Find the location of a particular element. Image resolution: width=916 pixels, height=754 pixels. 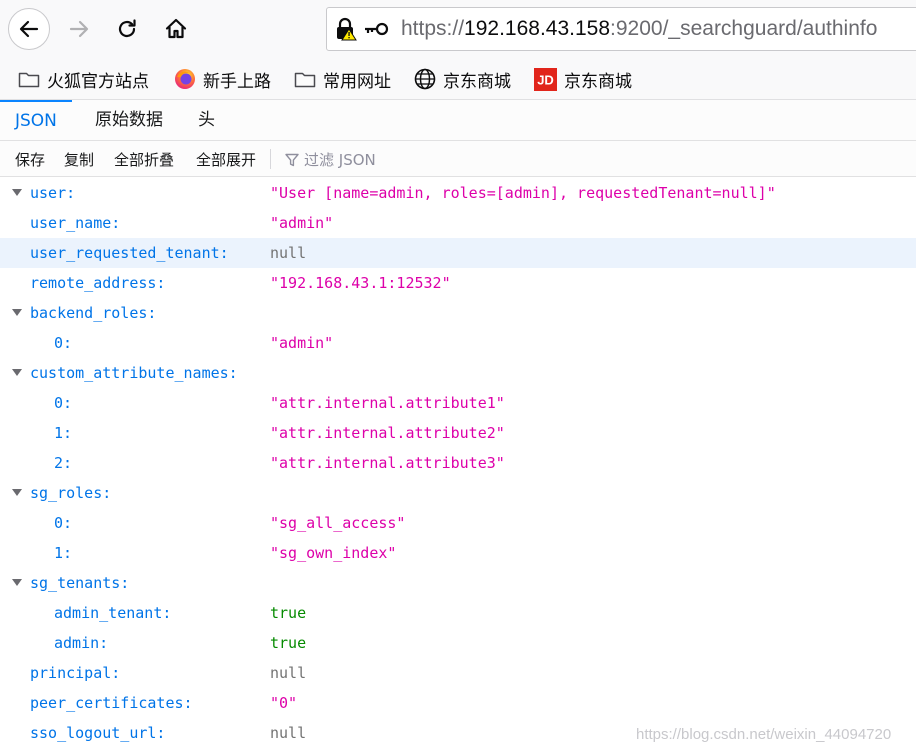

json-key: admin: is located at coordinates (81, 643).